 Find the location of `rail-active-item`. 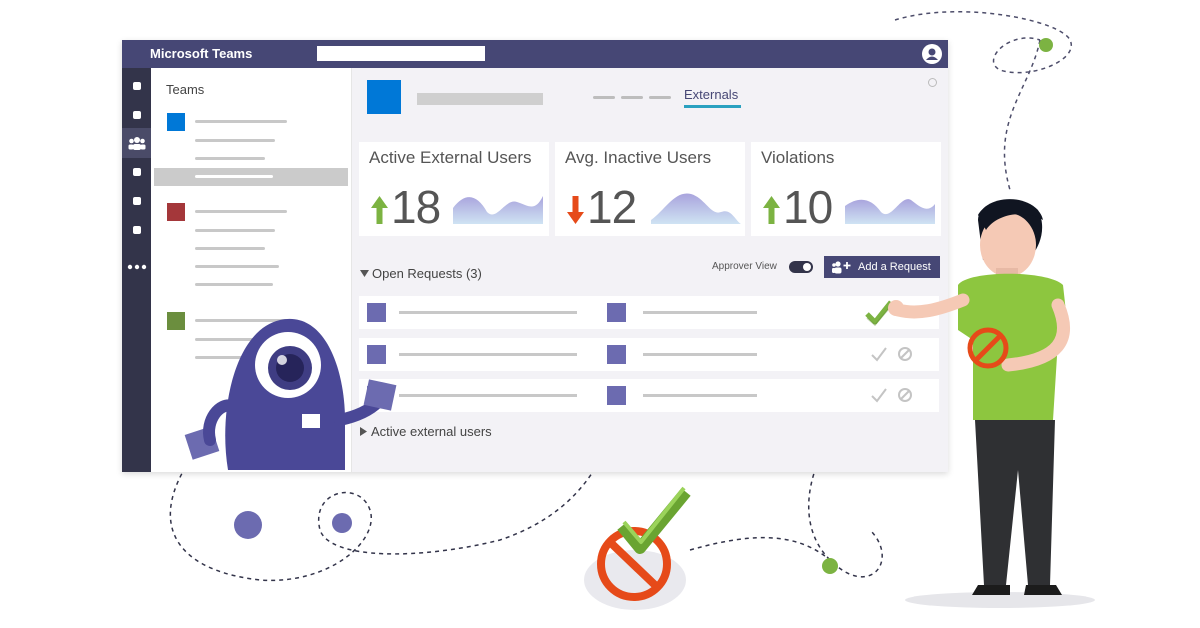

rail-active-item is located at coordinates (136, 143).